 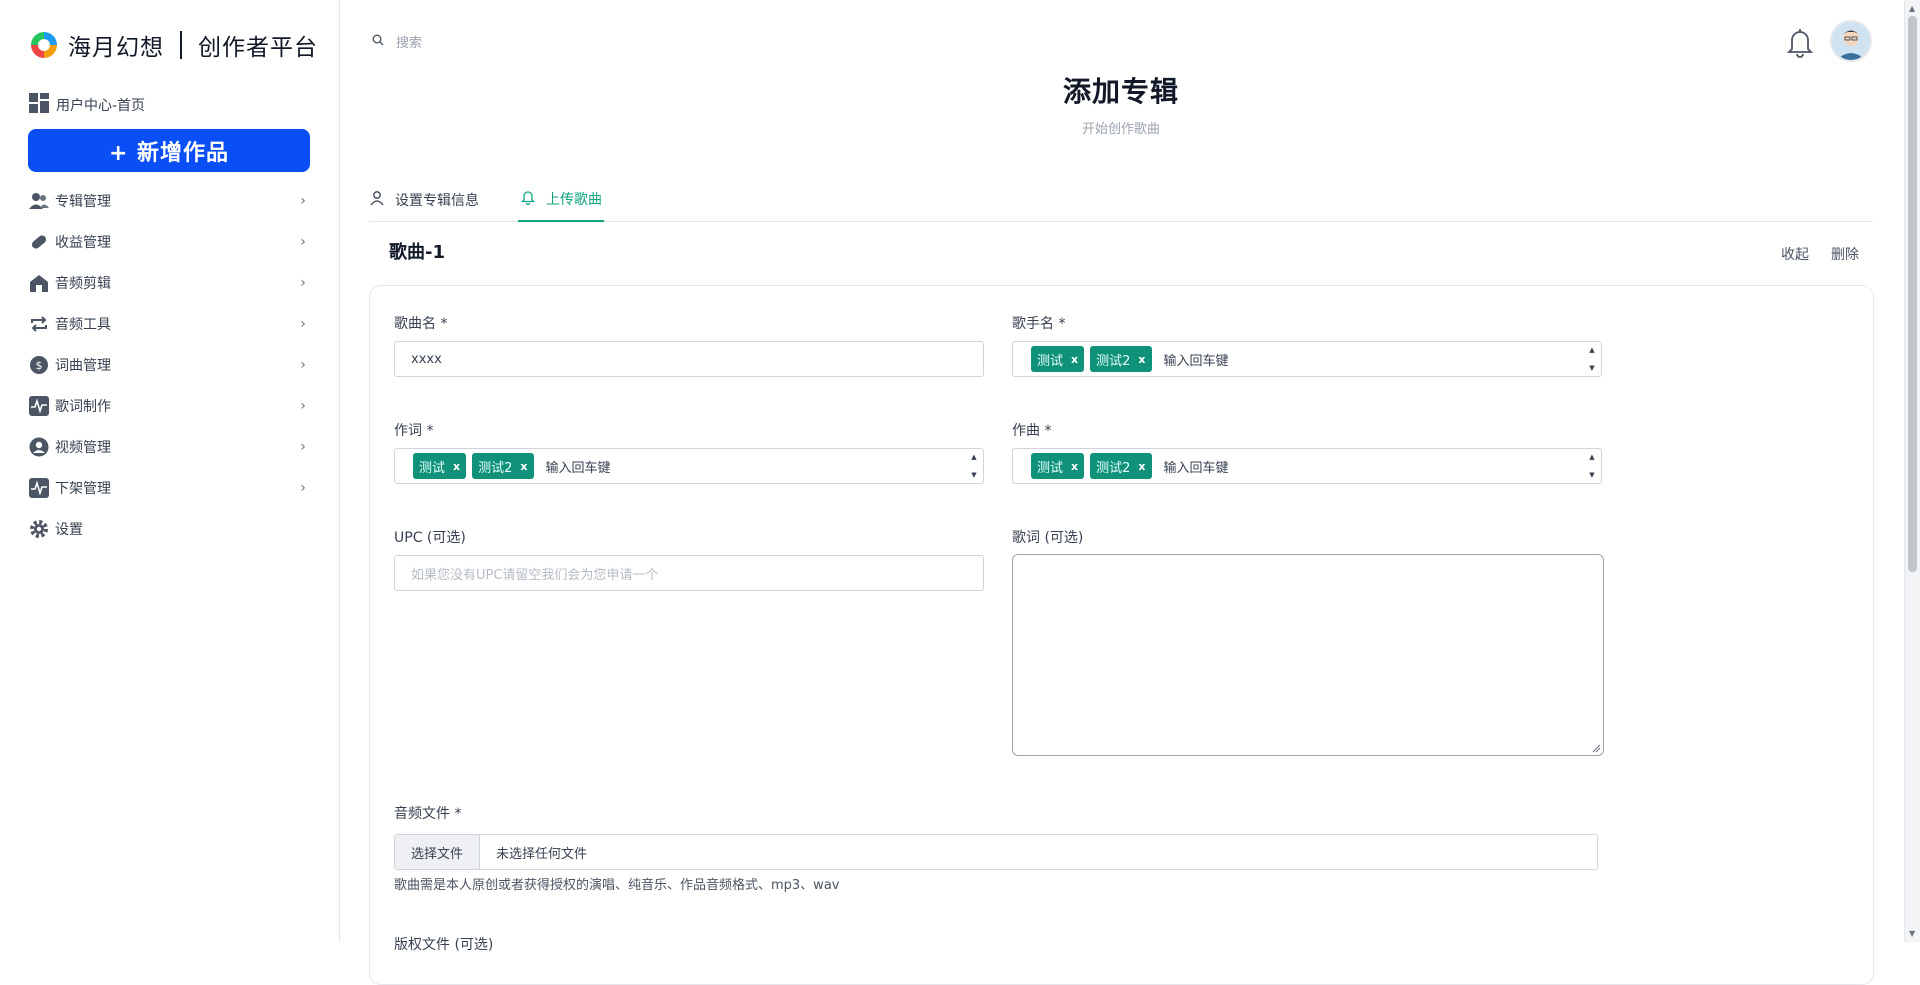 I want to click on composer-tag-input: 测试 x 测试2 x 输入回车键 ▲ ▼, so click(x=1307, y=466).